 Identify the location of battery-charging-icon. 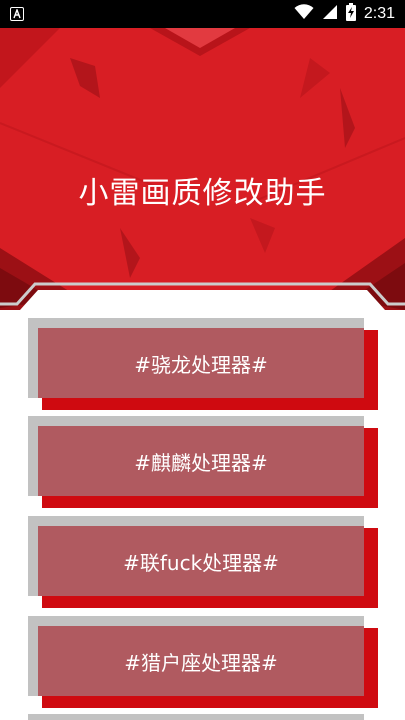
(350, 14).